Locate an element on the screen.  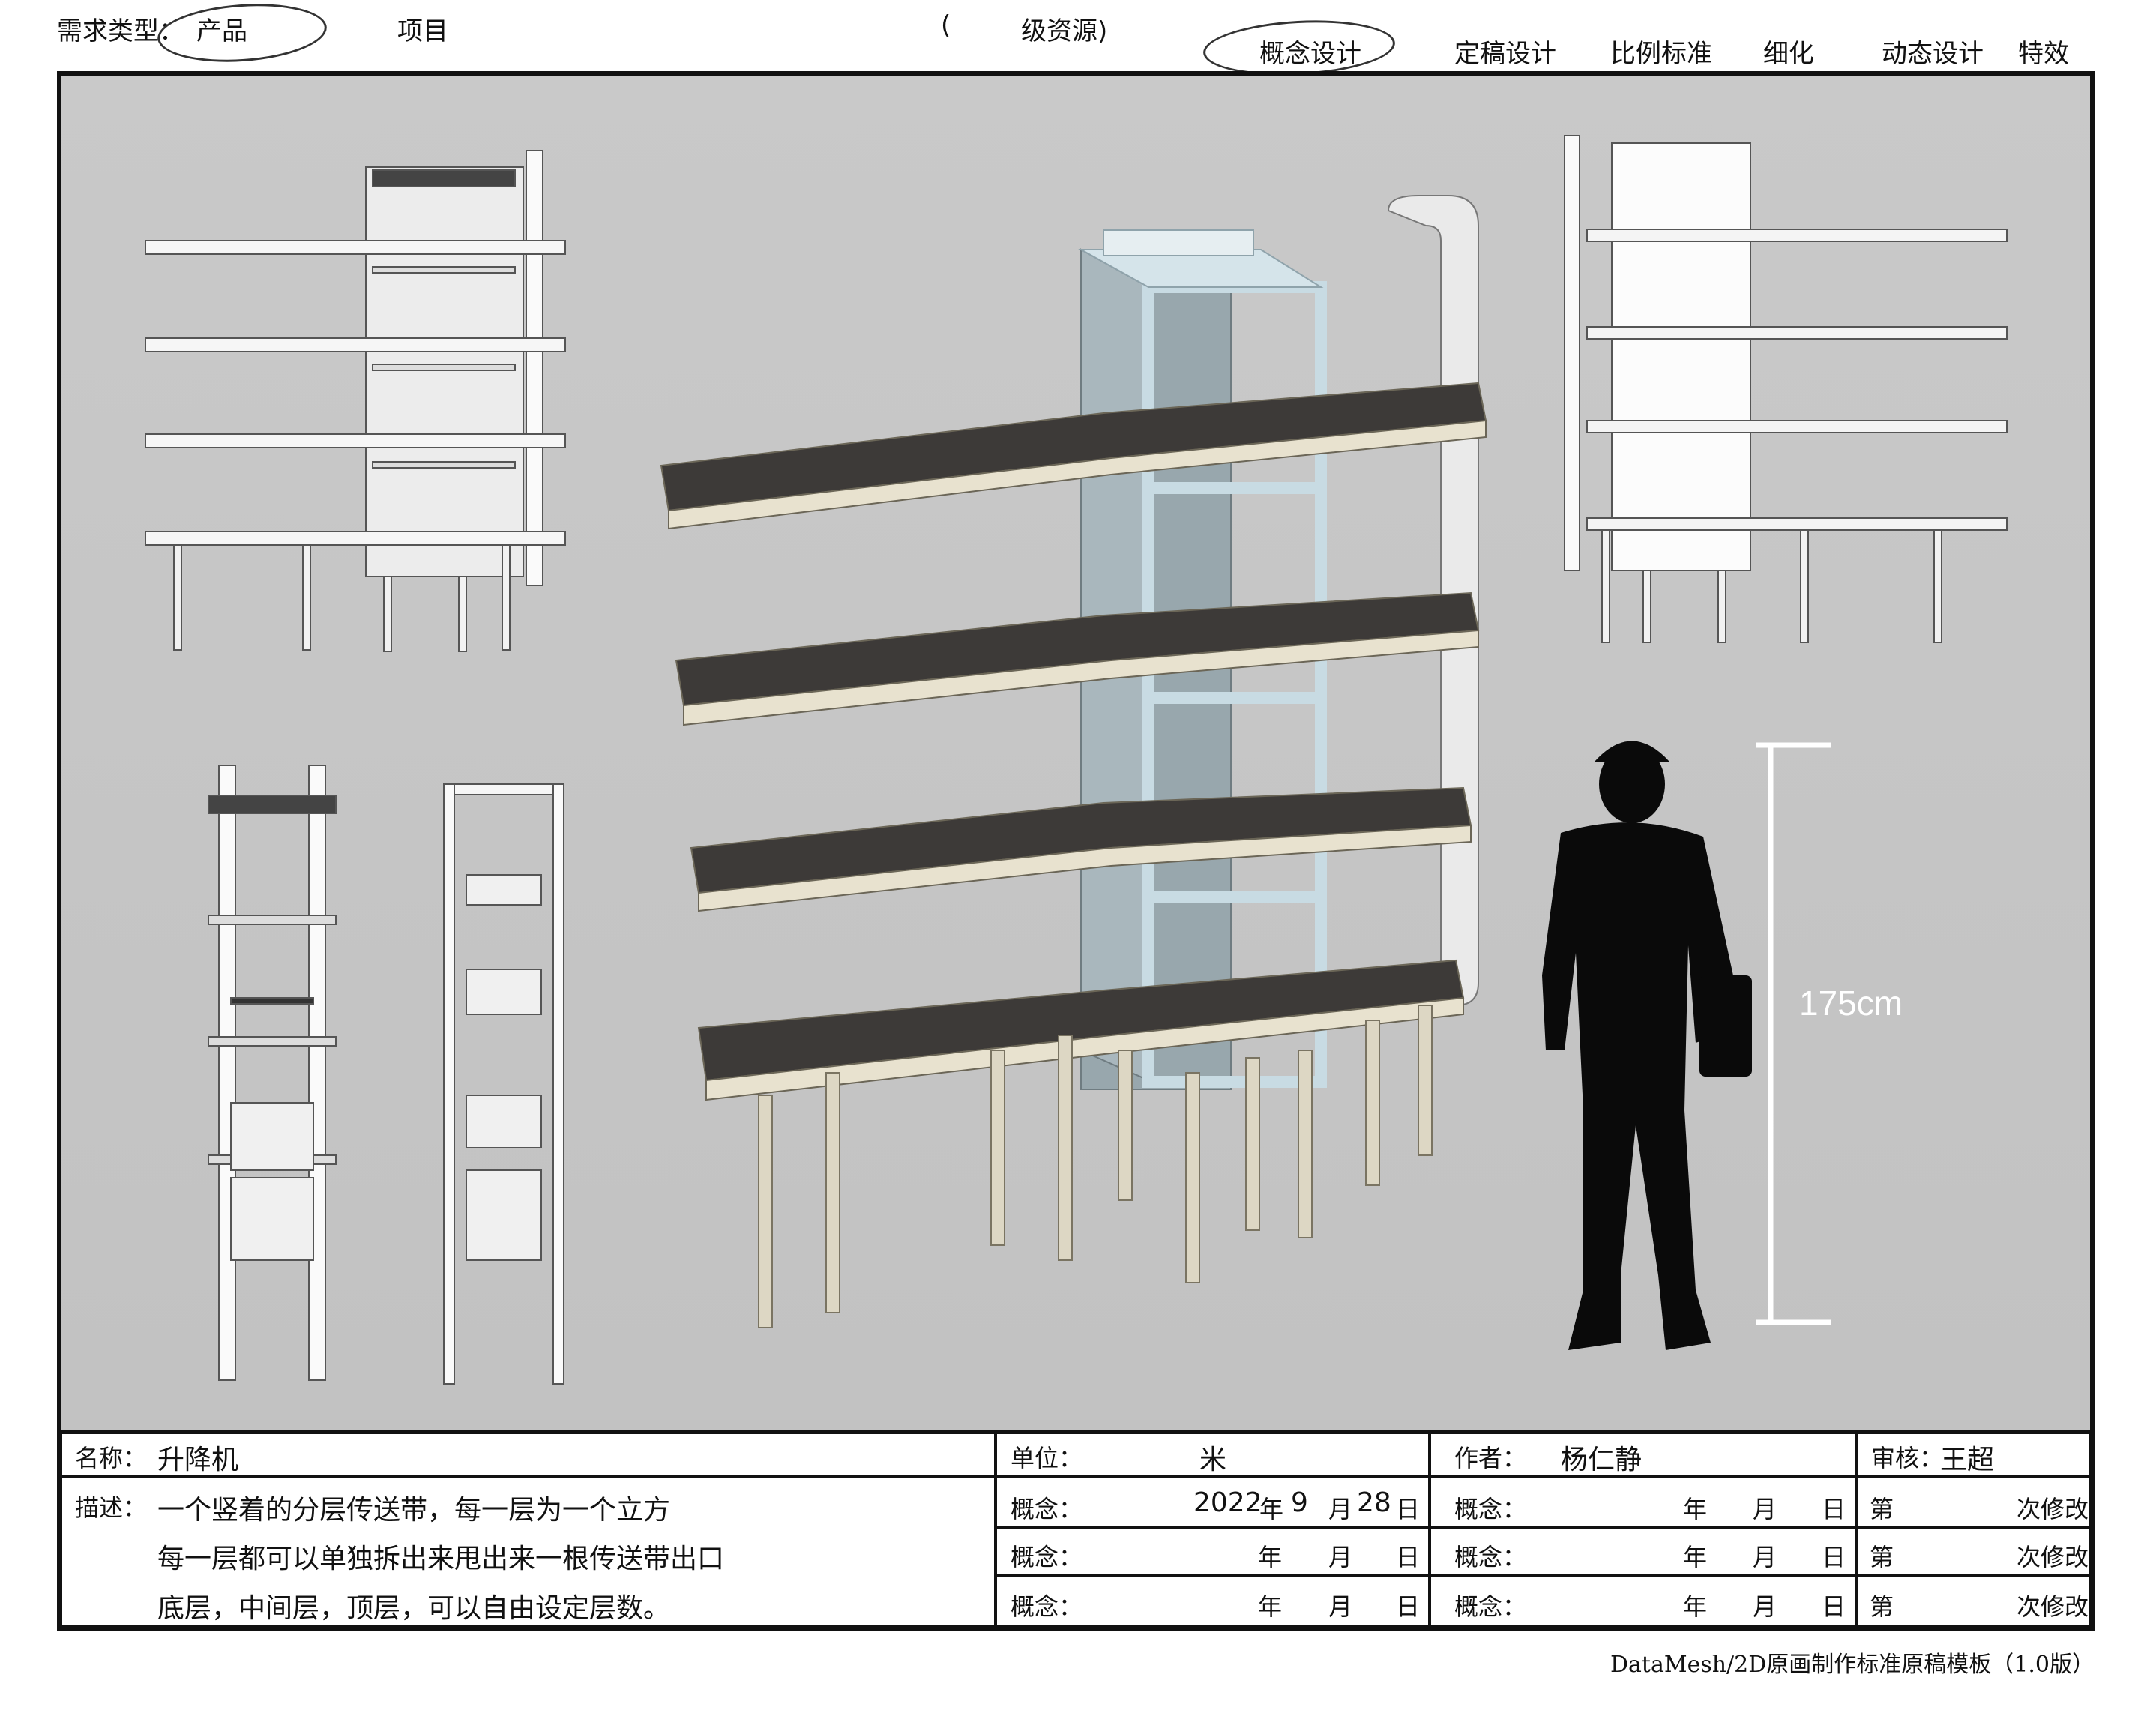
stage-dynamic-design: 动态设计 is located at coordinates (1933, 51).